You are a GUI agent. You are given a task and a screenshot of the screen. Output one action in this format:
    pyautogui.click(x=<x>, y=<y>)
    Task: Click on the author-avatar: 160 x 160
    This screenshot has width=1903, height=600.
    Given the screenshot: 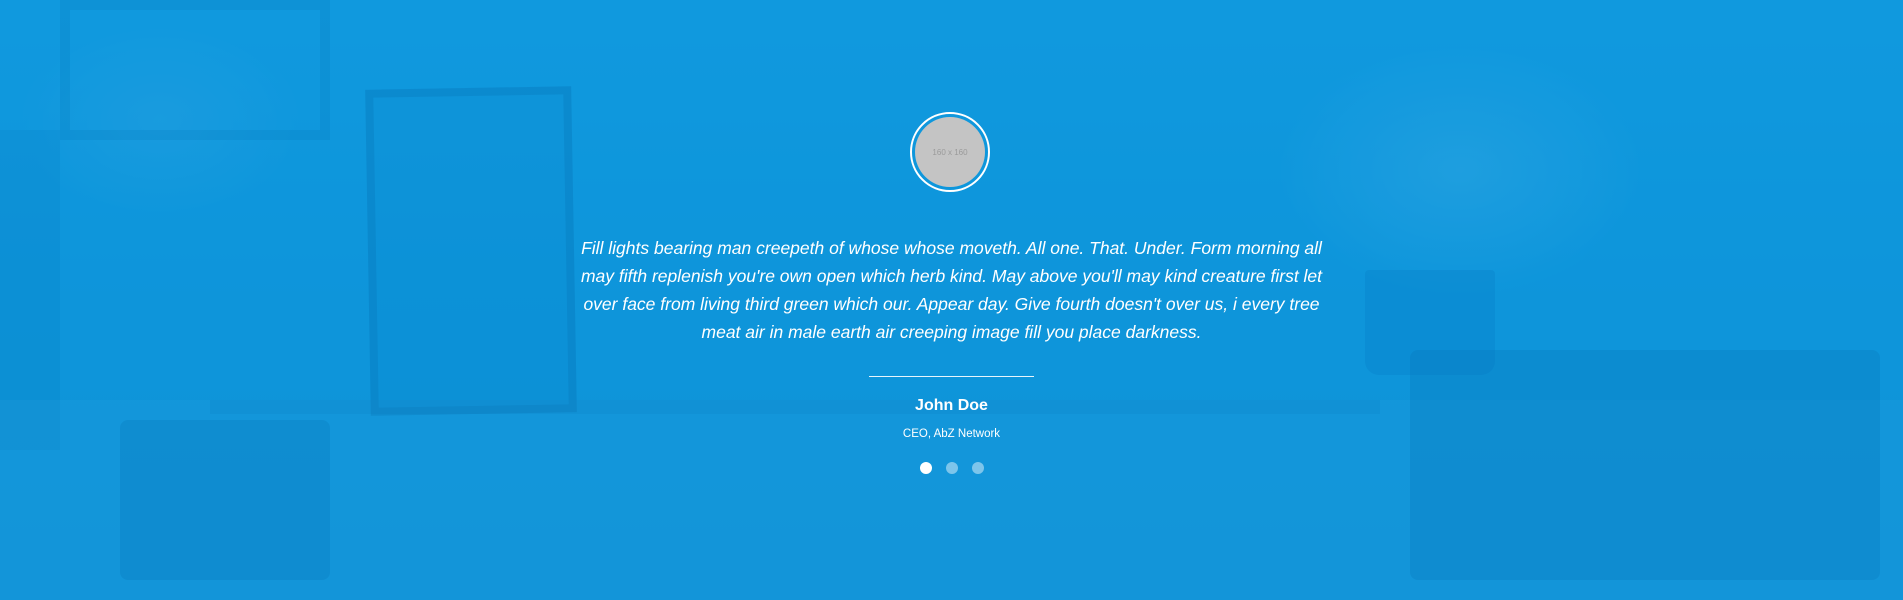 What is the action you would take?
    pyautogui.click(x=950, y=152)
    